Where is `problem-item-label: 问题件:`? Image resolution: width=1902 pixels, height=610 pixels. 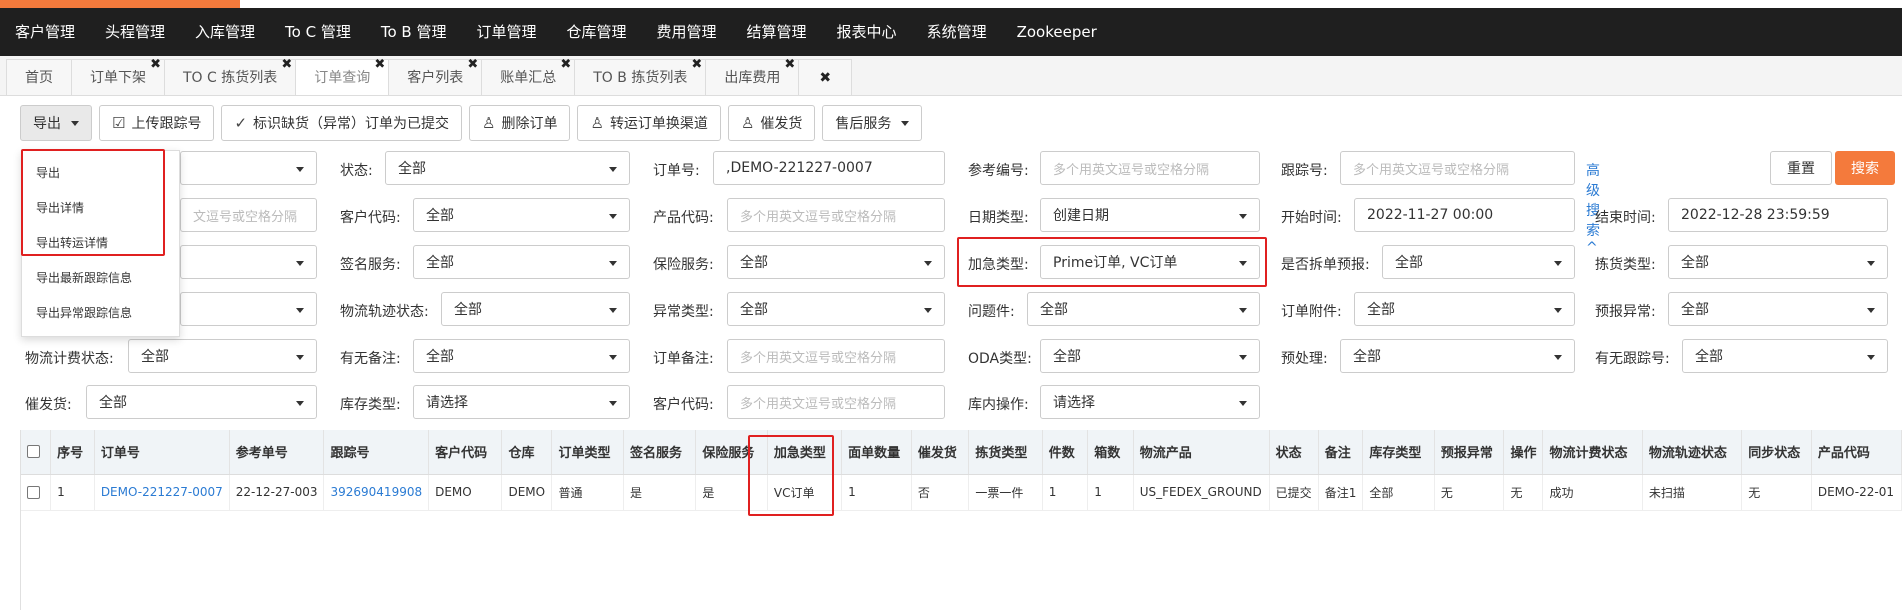
problem-item-label: 问题件: is located at coordinates (991, 312).